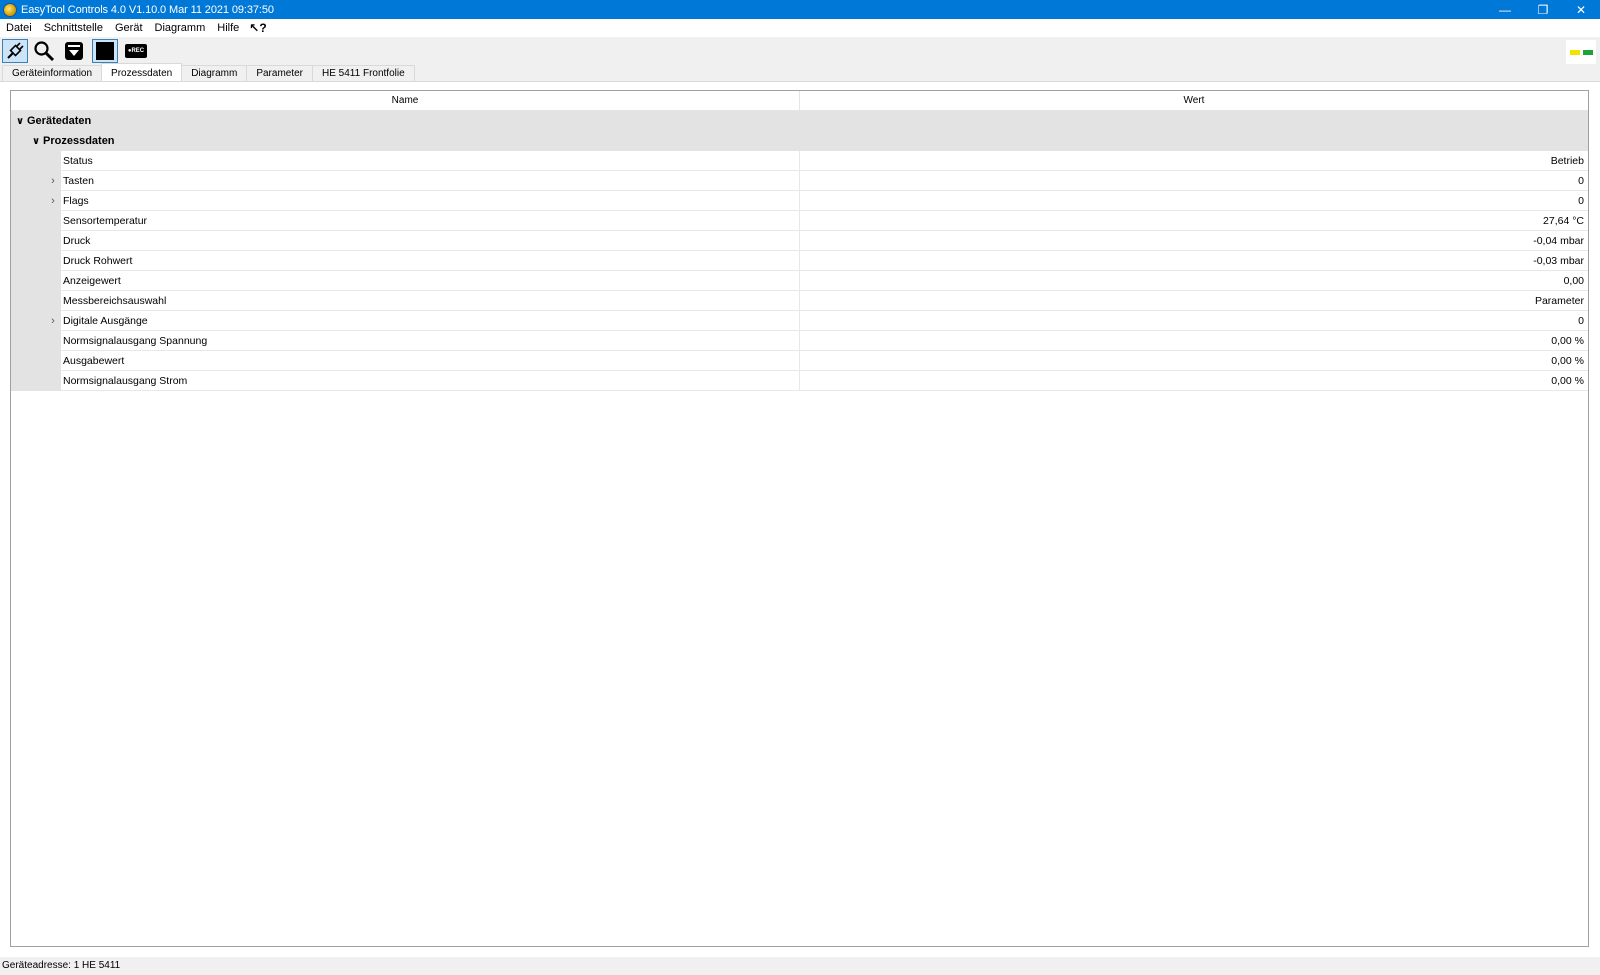  I want to click on property-name: Normsignalausgang Spannung, so click(430, 341).